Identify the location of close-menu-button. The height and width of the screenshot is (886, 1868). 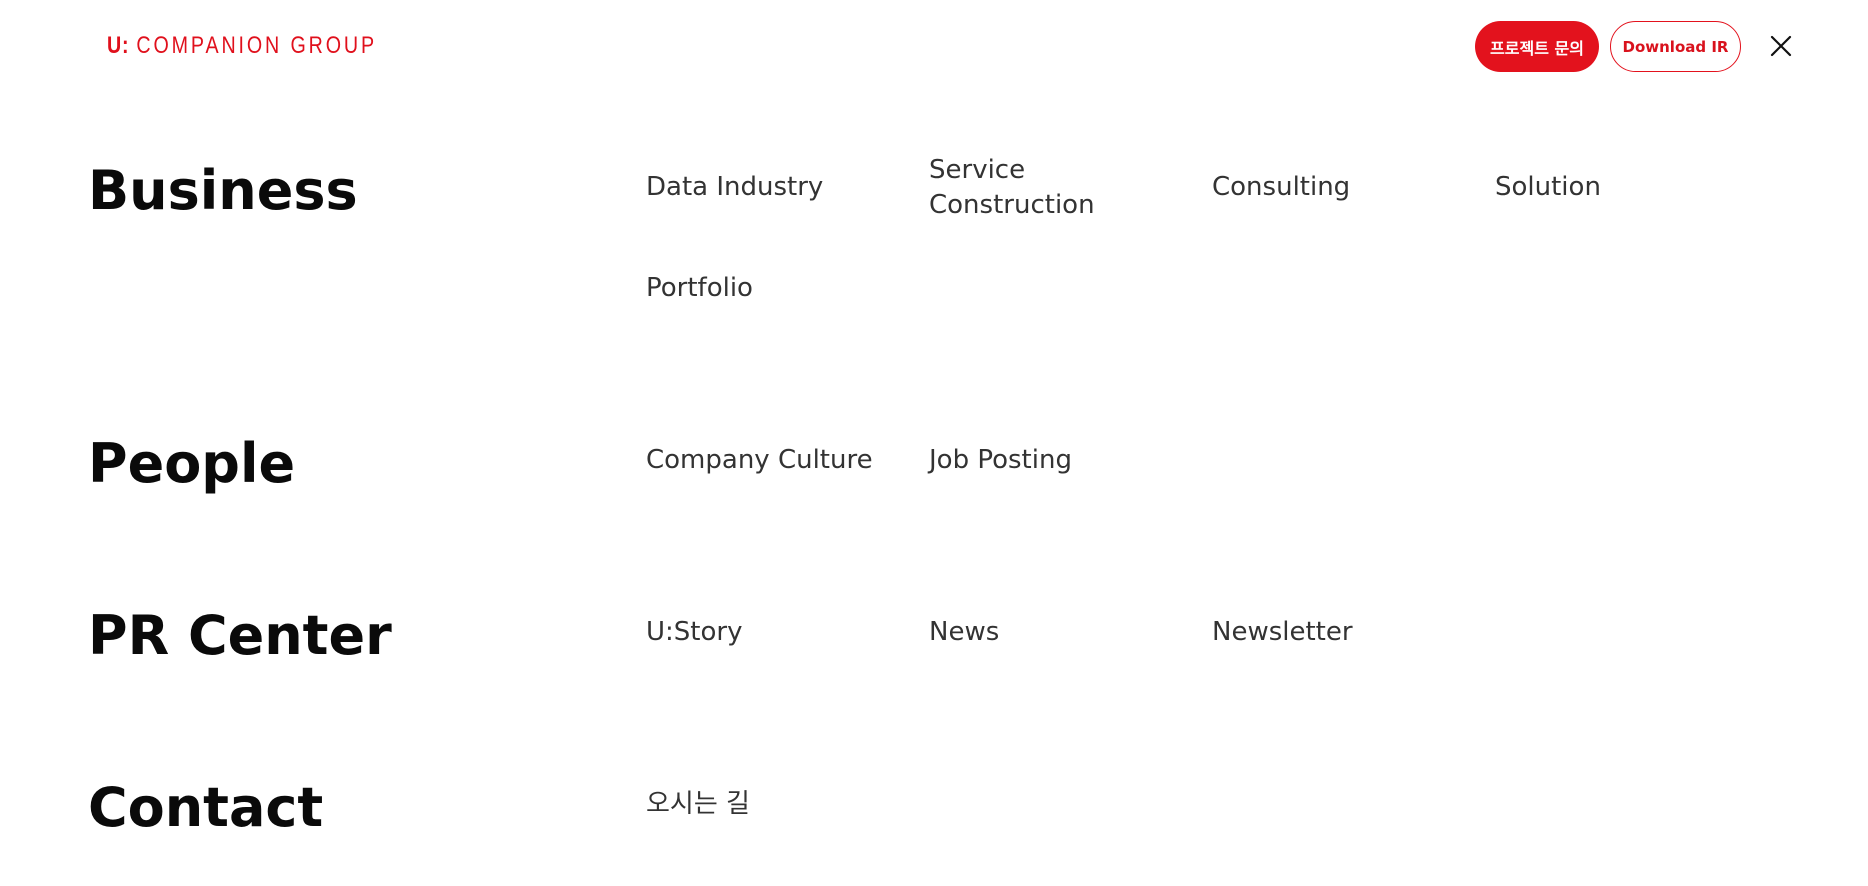
(1781, 46).